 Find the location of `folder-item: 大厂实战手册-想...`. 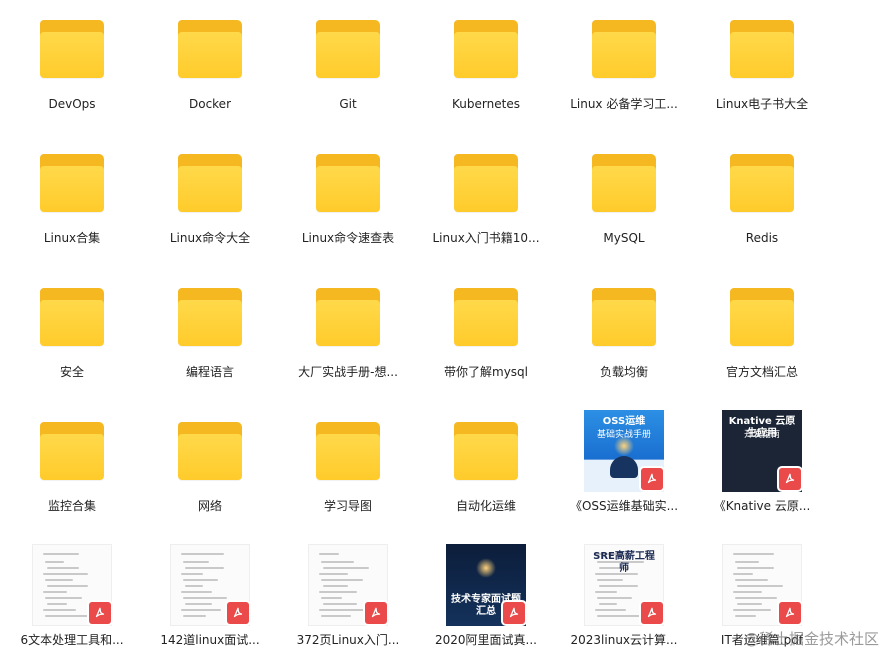

folder-item: 大厂实战手册-想... is located at coordinates (348, 335).